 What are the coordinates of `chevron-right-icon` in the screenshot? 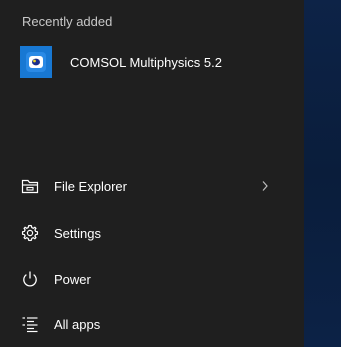 It's located at (265, 186).